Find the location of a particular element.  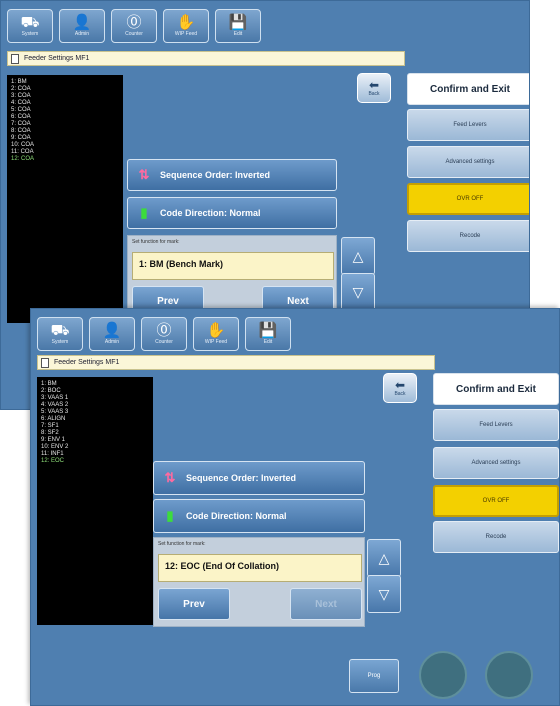

function-value-field: 1: BM (Bench Mark) is located at coordinates (233, 266).